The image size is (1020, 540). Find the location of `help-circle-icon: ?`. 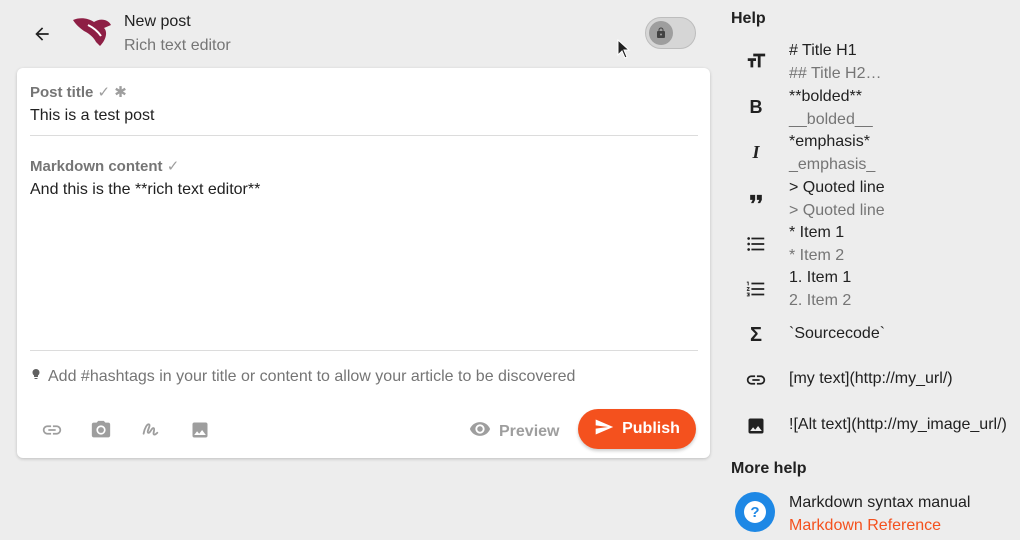

help-circle-icon: ? is located at coordinates (755, 512).